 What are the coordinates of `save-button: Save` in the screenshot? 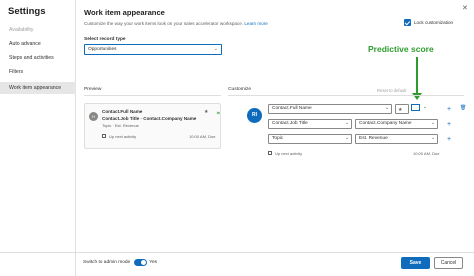 It's located at (415, 263).